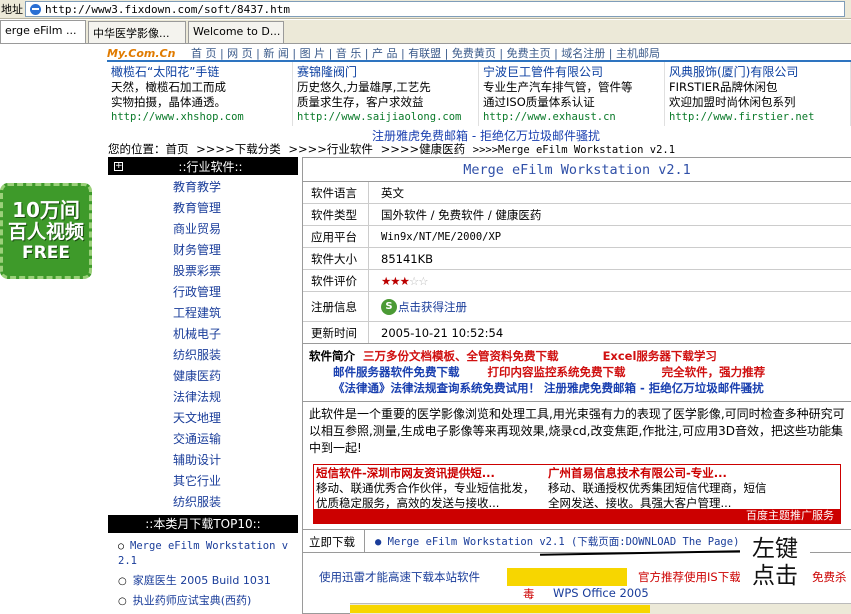 The height and width of the screenshot is (614, 851). I want to click on sidebar-item: 教育管理, so click(203, 208).